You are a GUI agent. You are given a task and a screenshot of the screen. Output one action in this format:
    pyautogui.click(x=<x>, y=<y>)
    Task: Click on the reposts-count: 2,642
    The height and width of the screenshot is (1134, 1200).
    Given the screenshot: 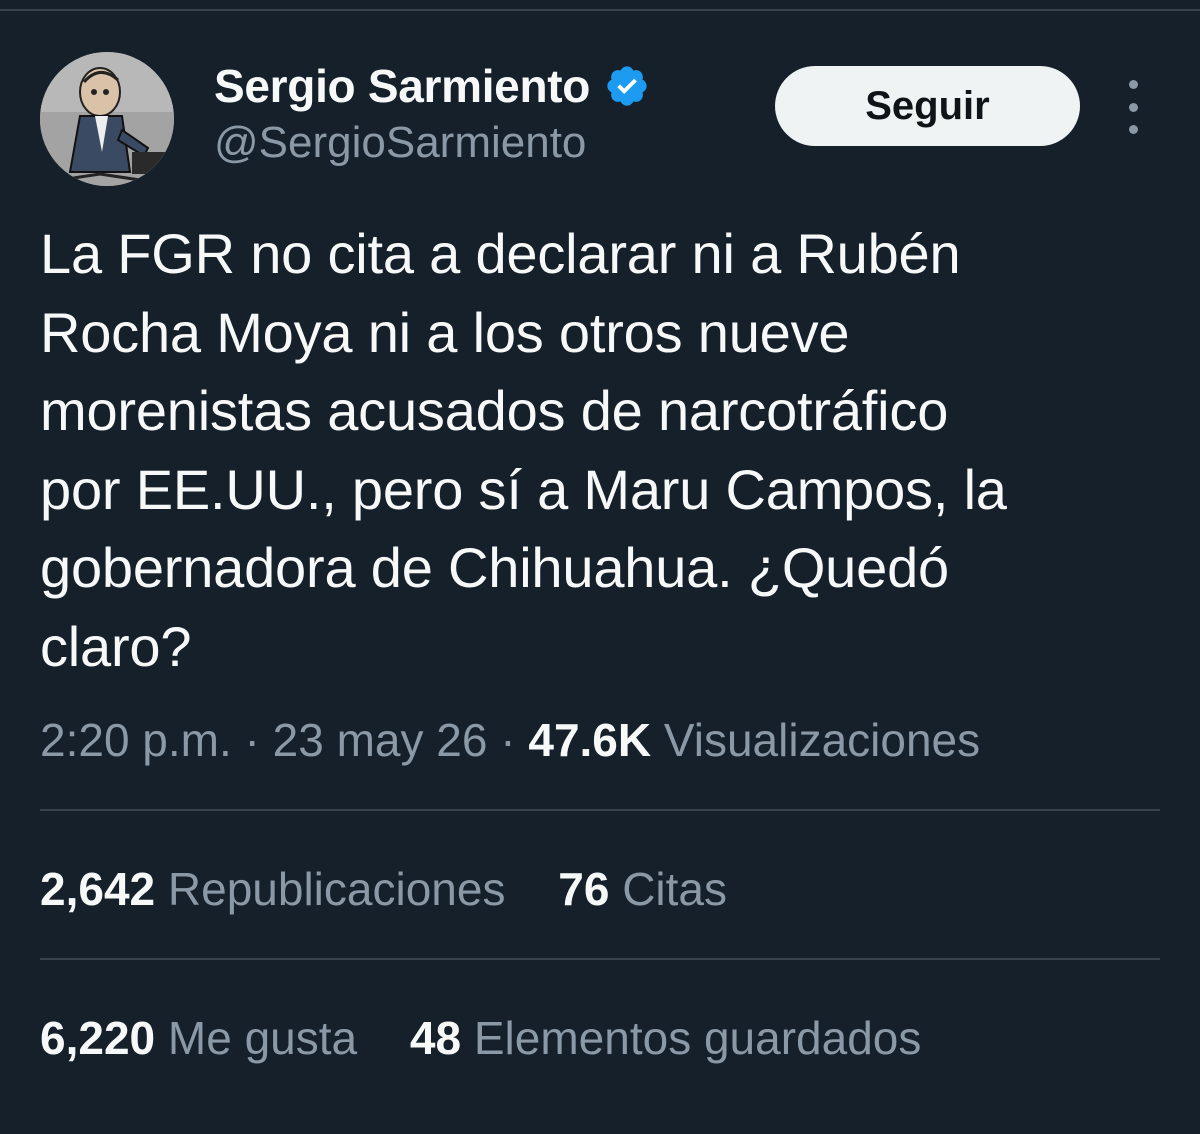 What is the action you would take?
    pyautogui.click(x=98, y=889)
    